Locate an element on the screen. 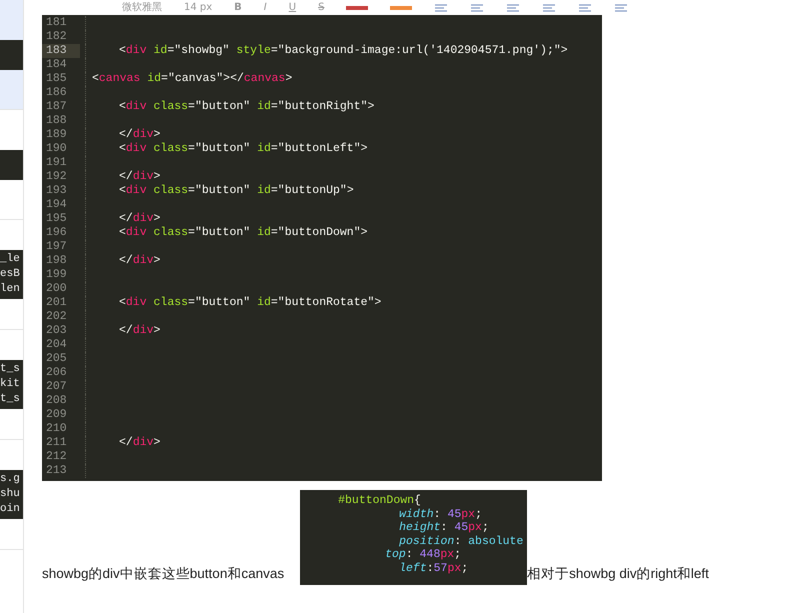  line-number: 210 is located at coordinates (56, 429).